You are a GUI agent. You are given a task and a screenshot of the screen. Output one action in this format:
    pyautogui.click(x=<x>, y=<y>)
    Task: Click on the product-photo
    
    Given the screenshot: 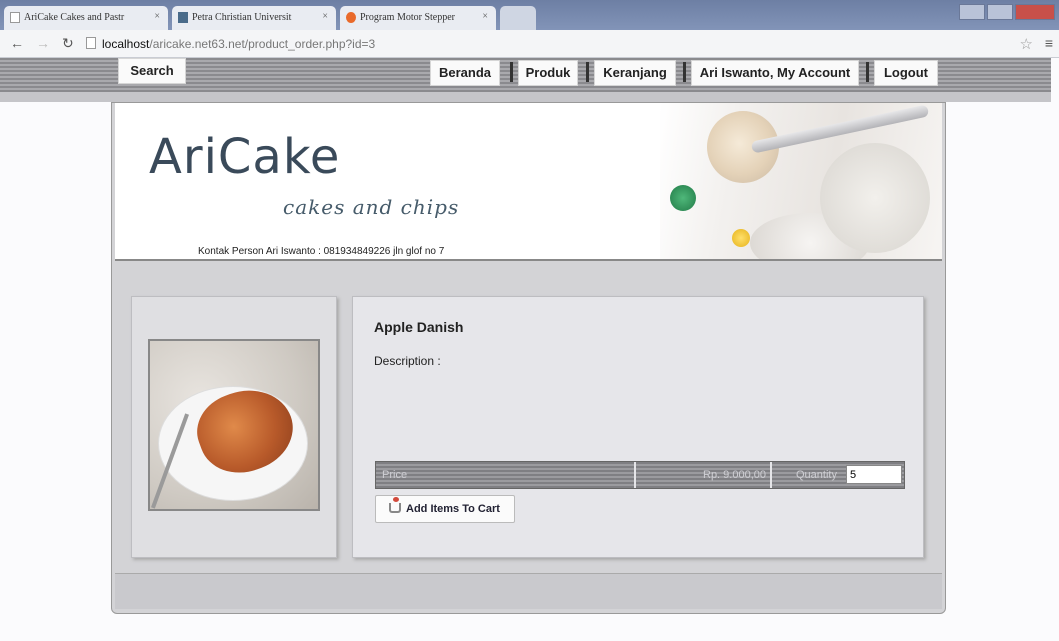 What is the action you would take?
    pyautogui.click(x=234, y=425)
    